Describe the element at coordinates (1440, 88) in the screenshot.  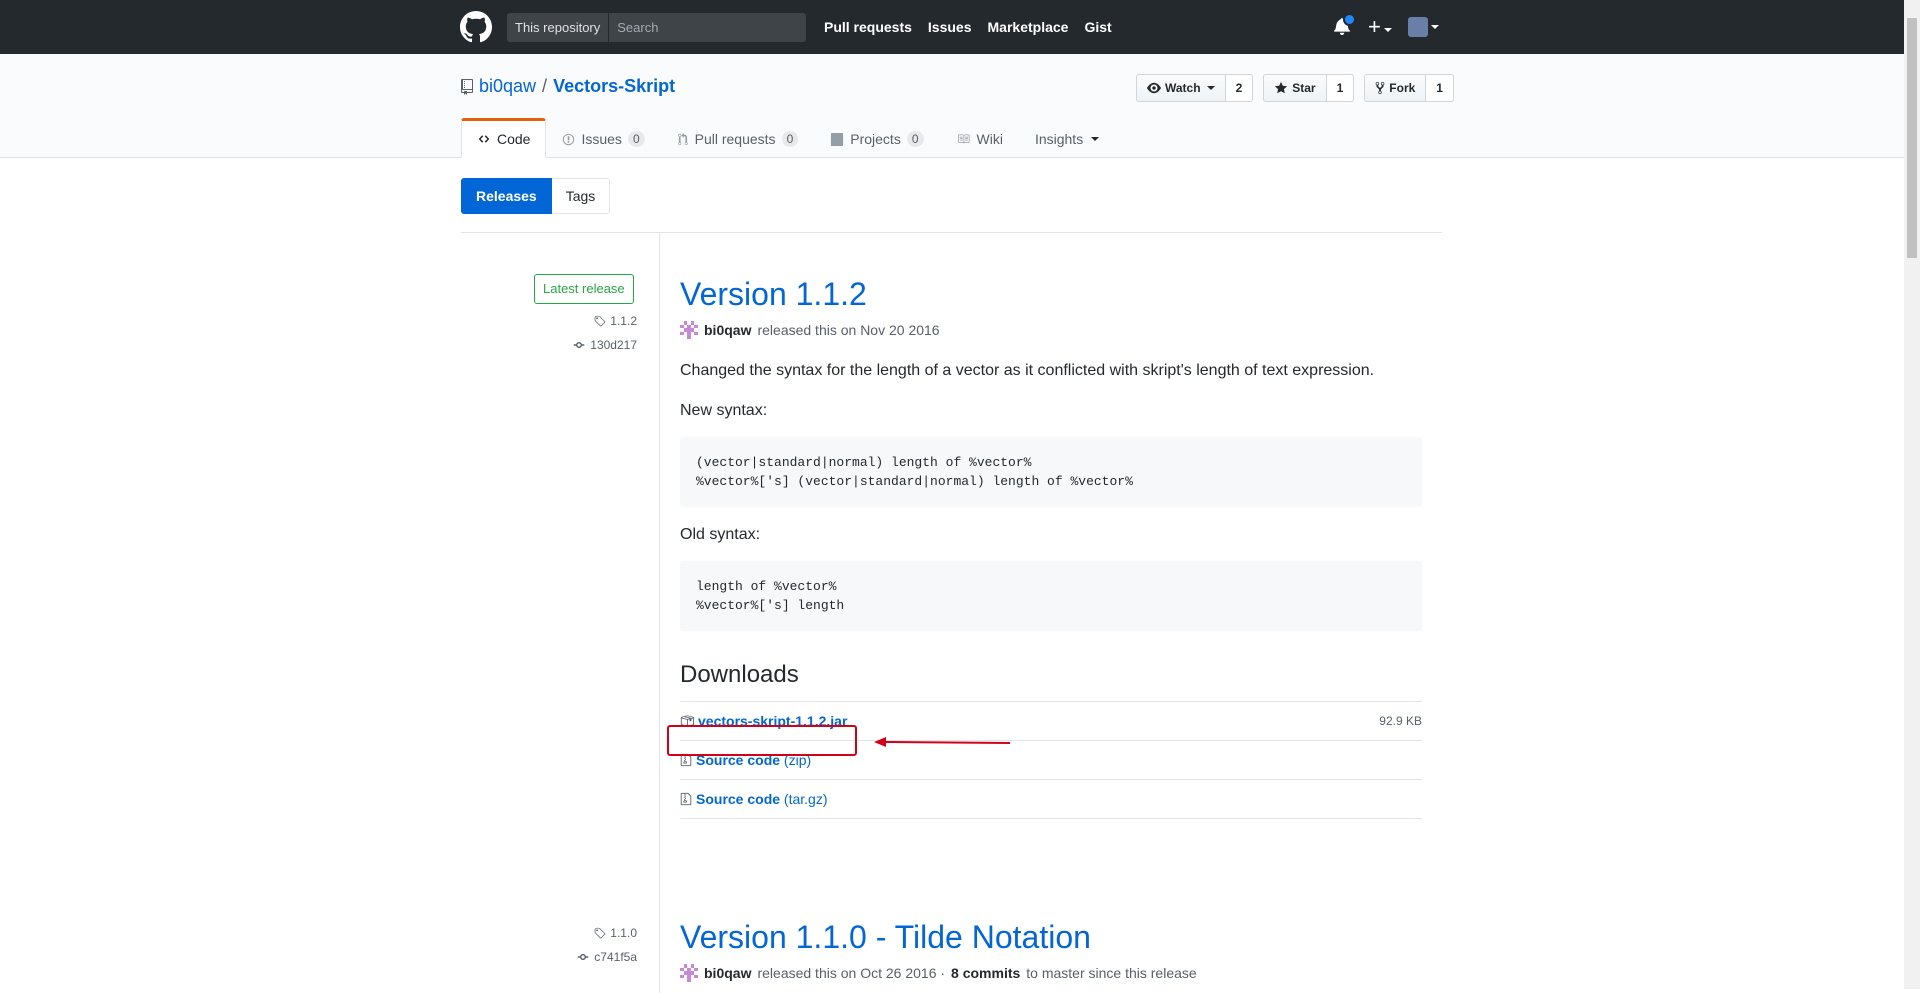
I see `fork-count: 1` at that location.